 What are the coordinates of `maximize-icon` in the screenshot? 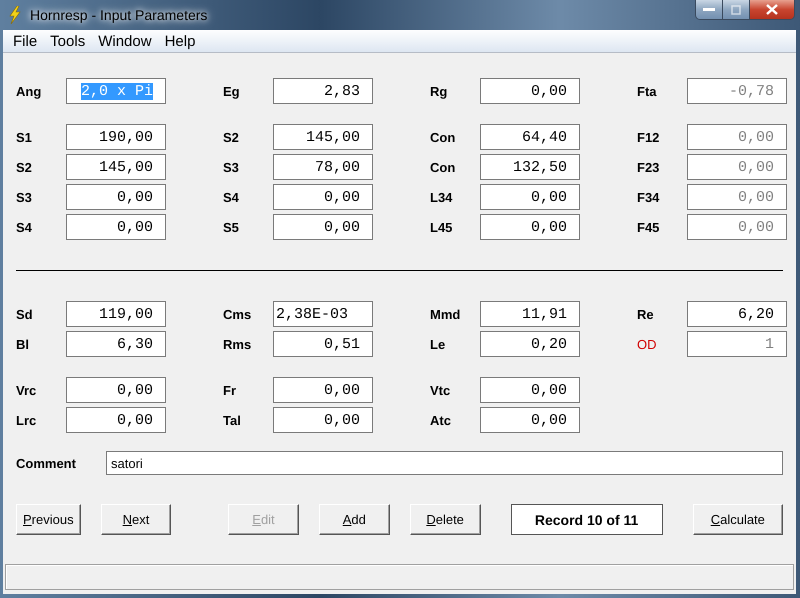 It's located at (736, 9).